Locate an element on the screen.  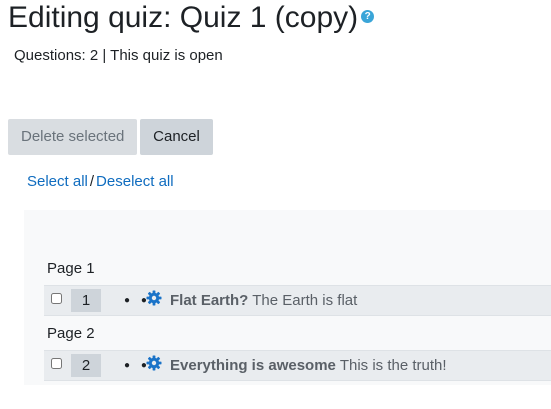
question-body: This is the truth! is located at coordinates (393, 365).